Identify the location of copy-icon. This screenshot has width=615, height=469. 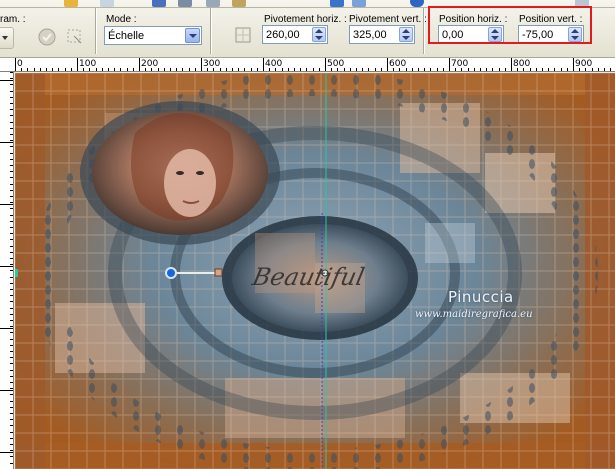
(213, 3).